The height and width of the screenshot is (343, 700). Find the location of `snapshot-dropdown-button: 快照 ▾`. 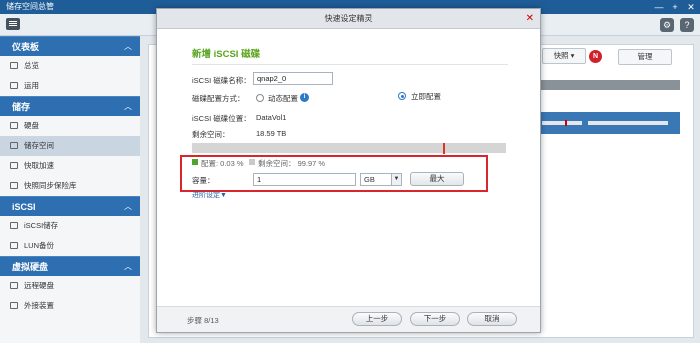

snapshot-dropdown-button: 快照 ▾ is located at coordinates (564, 56).